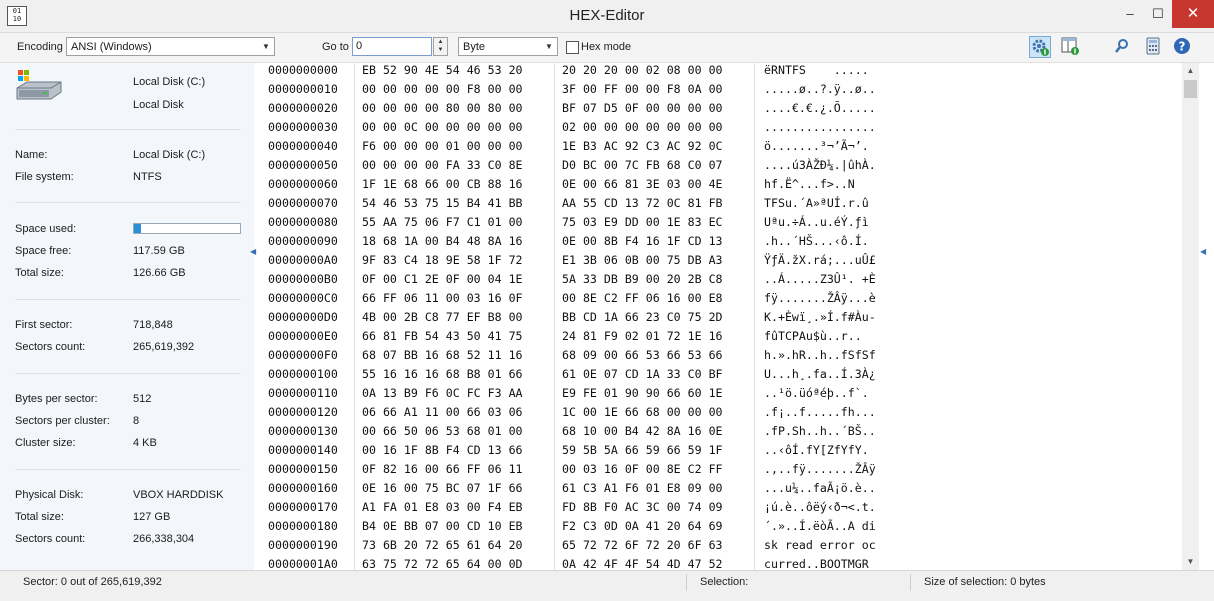  Describe the element at coordinates (170, 46) in the screenshot. I see `encoding-select: ANSI (Windows) ▼` at that location.